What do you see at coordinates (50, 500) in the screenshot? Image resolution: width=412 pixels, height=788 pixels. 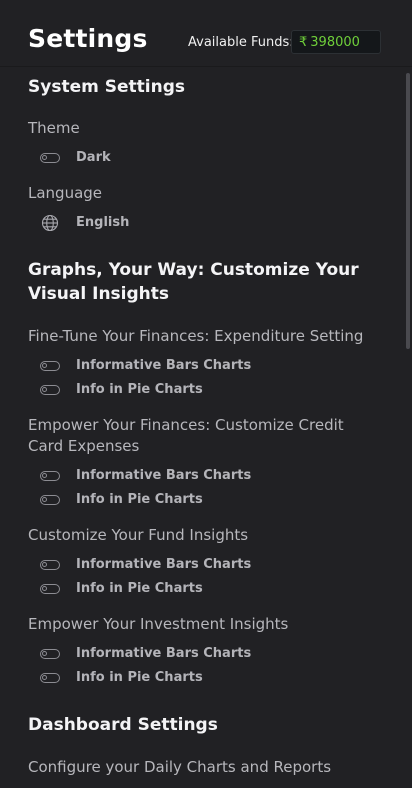 I see `credit-card-pie-toggle` at bounding box center [50, 500].